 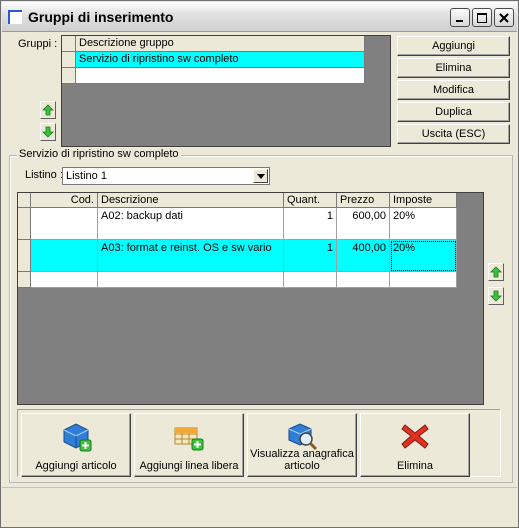 I want to click on cell-imposte-focused: 20%, so click(x=423, y=256).